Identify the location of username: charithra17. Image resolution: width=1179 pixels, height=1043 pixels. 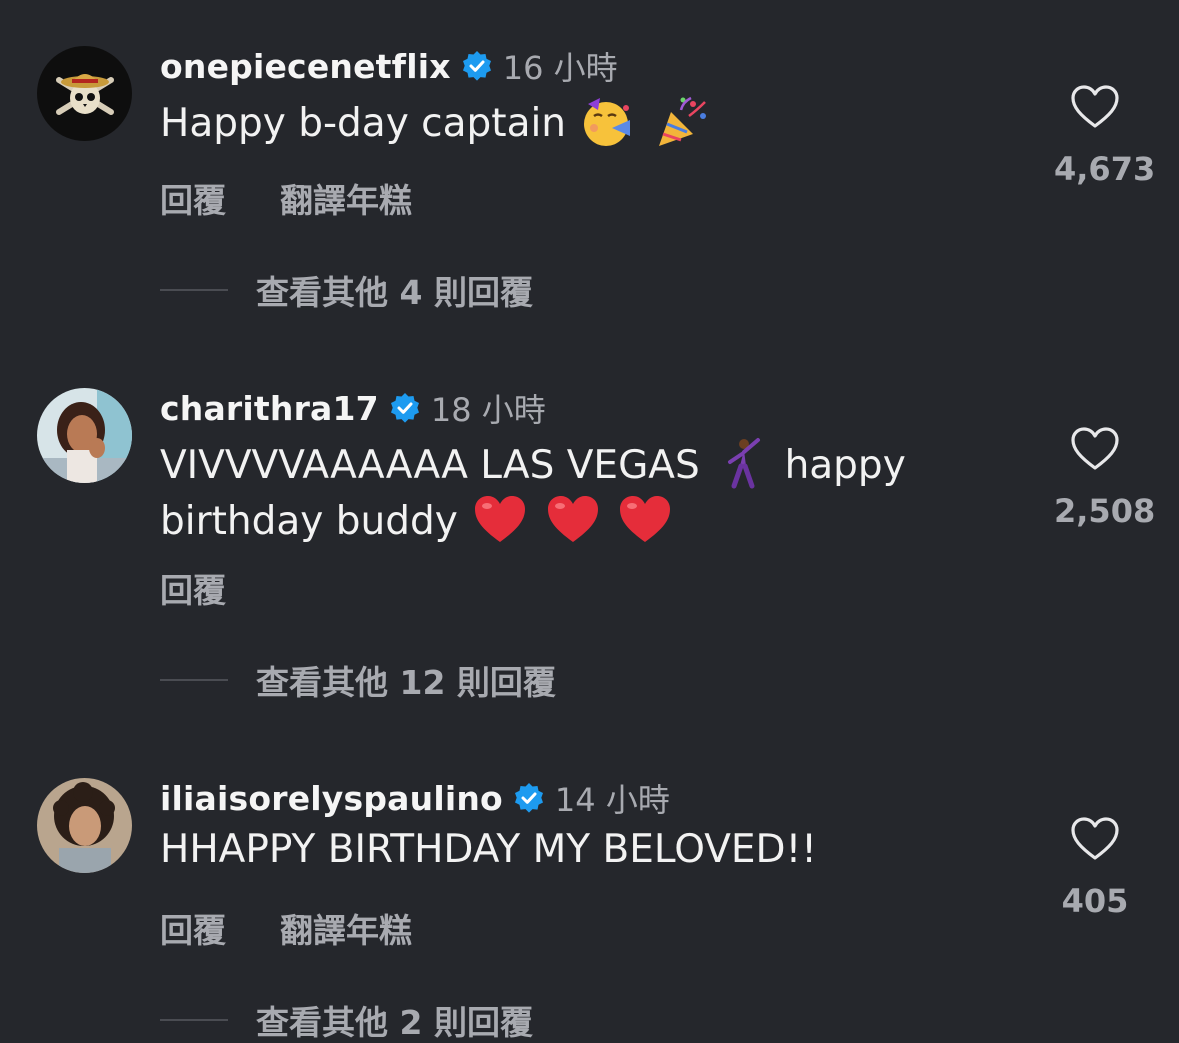
(269, 408).